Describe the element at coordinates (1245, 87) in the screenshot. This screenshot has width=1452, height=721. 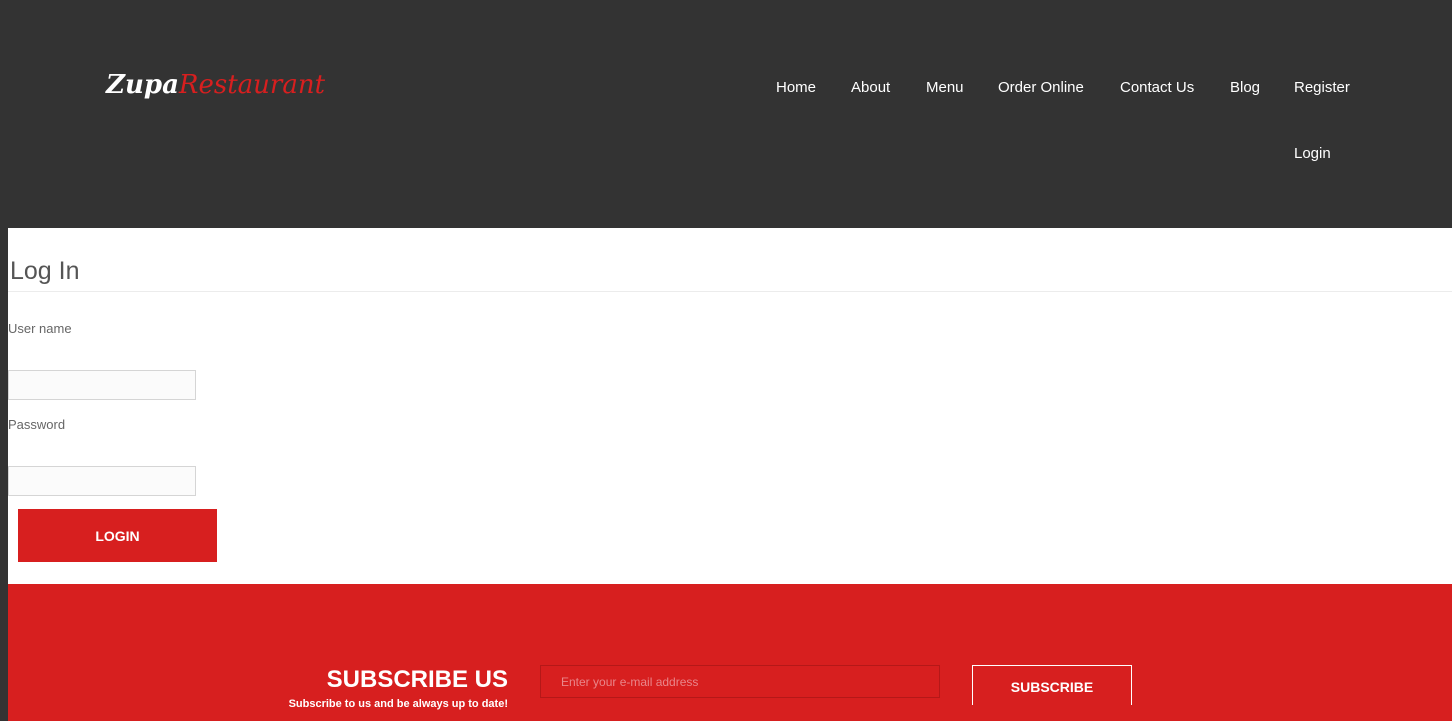
I see `nav-blog: Blog` at that location.